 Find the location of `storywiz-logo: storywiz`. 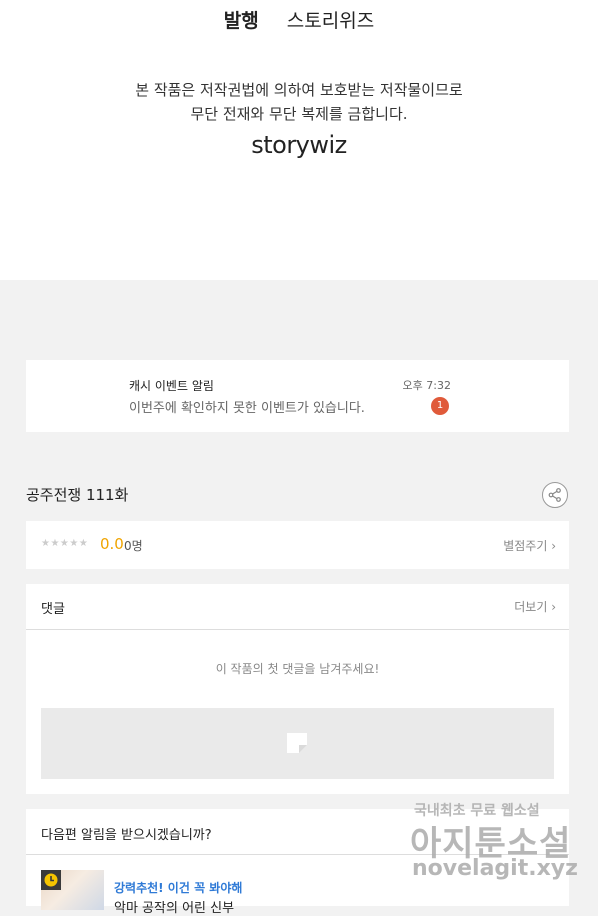

storywiz-logo: storywiz is located at coordinates (299, 145).